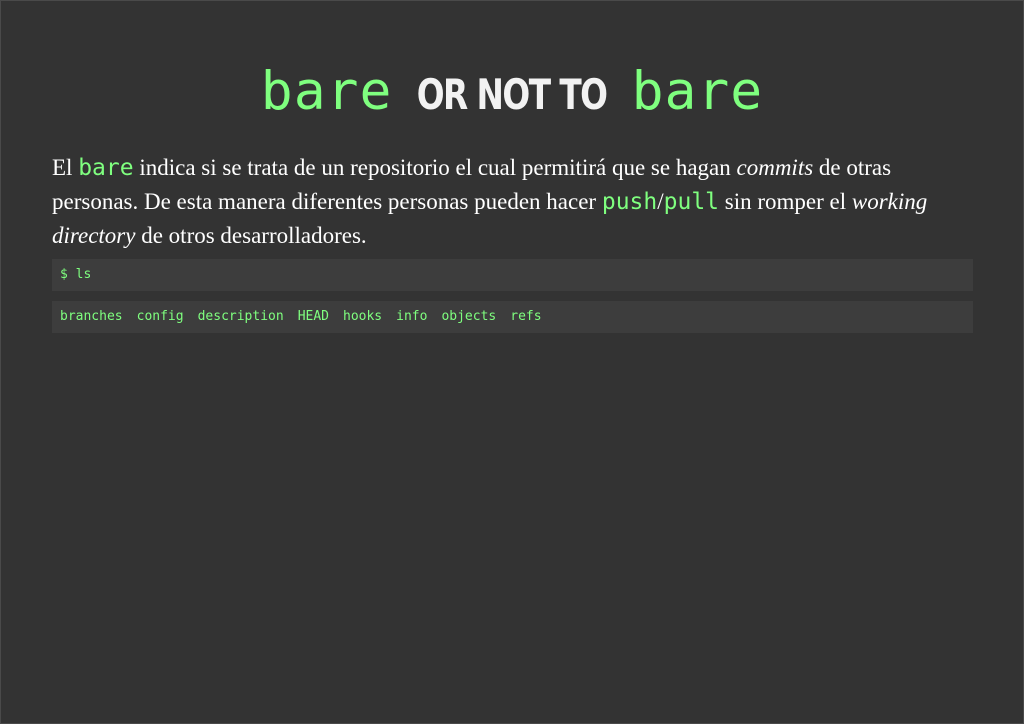 This screenshot has height=724, width=1024. Describe the element at coordinates (697, 91) in the screenshot. I see `title-code-right: bare` at that location.